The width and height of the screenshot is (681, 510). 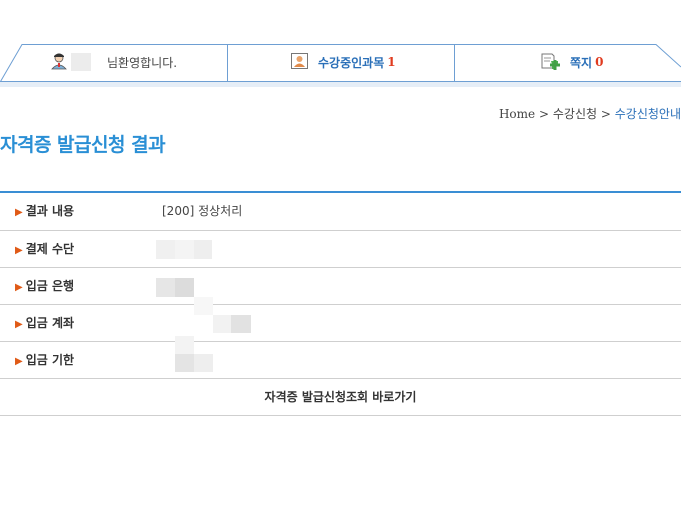 I want to click on row-label: ▶ 입금 계좌, so click(x=44, y=324).